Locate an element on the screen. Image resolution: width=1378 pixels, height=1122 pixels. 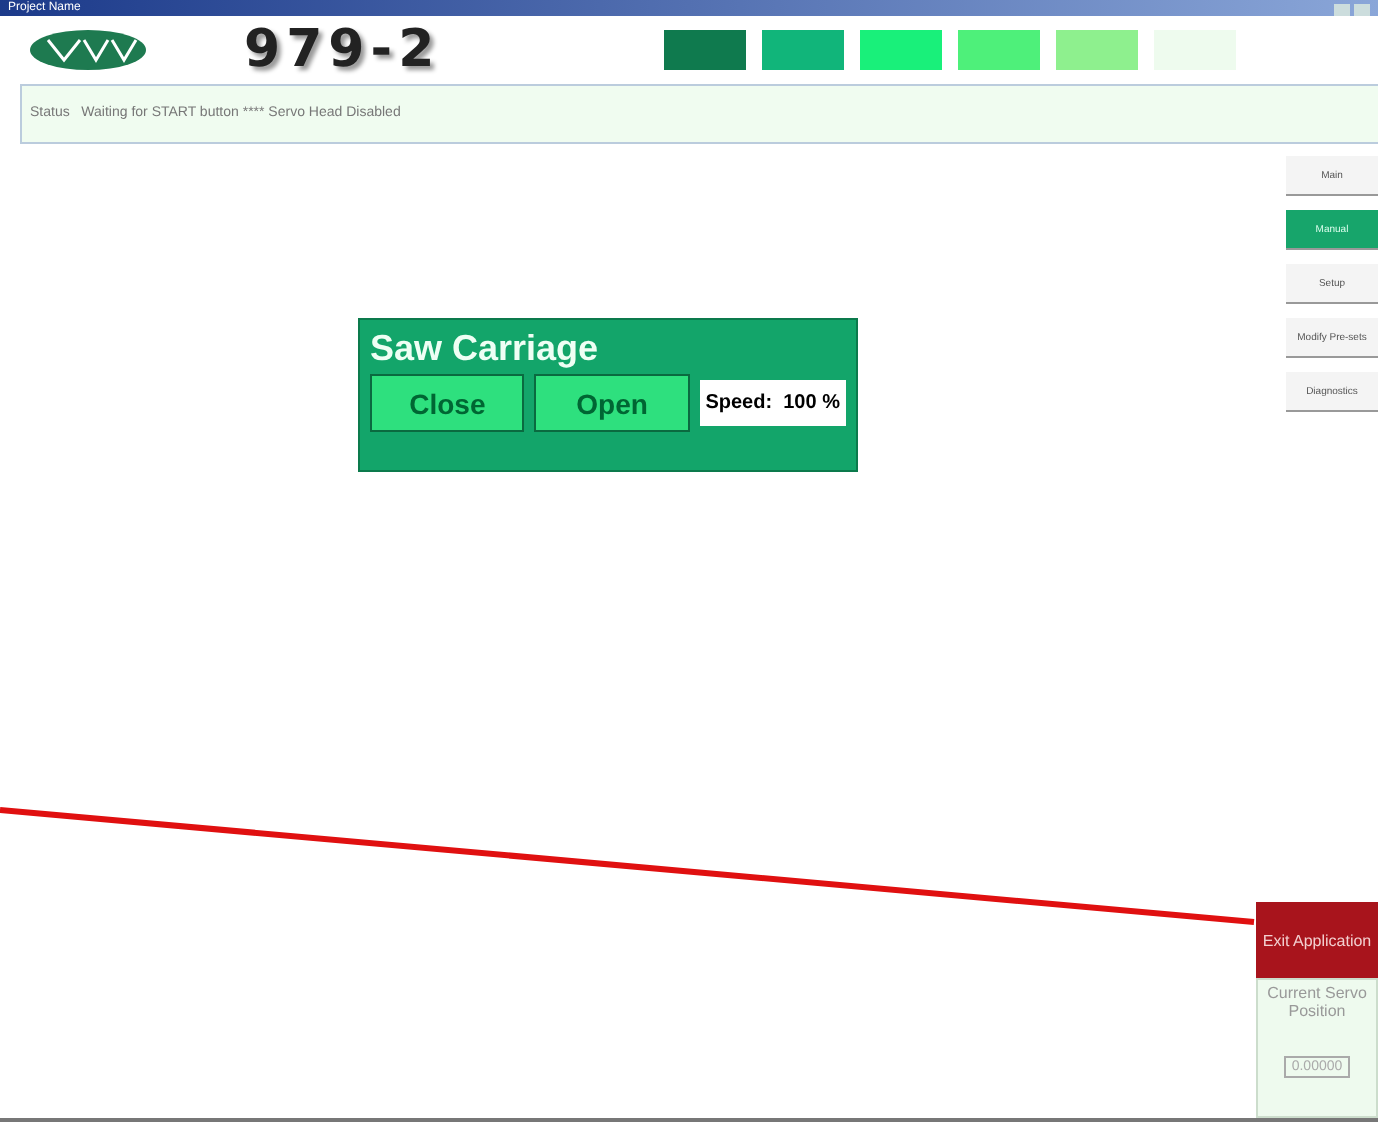
minimize-icon is located at coordinates (1342, 10).